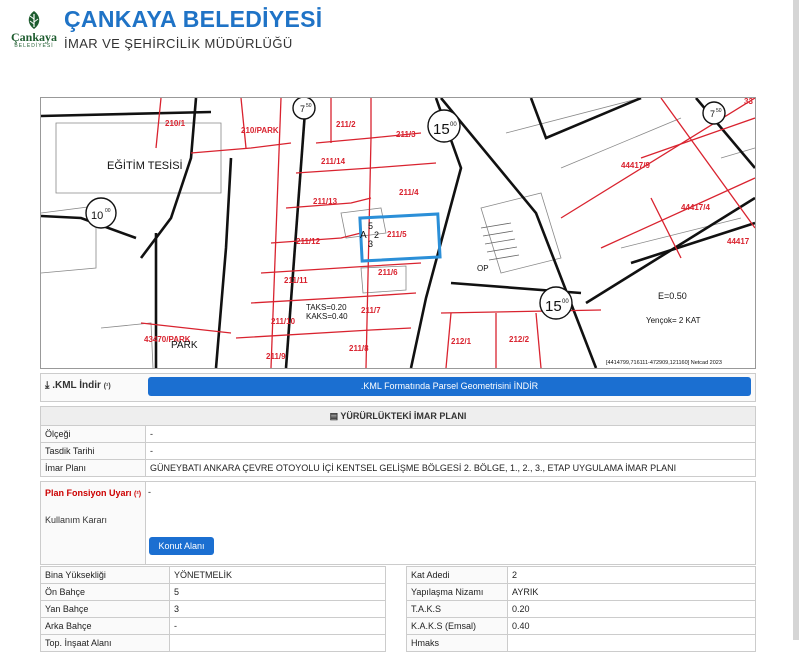 The width and height of the screenshot is (799, 652). I want to click on map-parcel-label: 211/6, so click(388, 272).